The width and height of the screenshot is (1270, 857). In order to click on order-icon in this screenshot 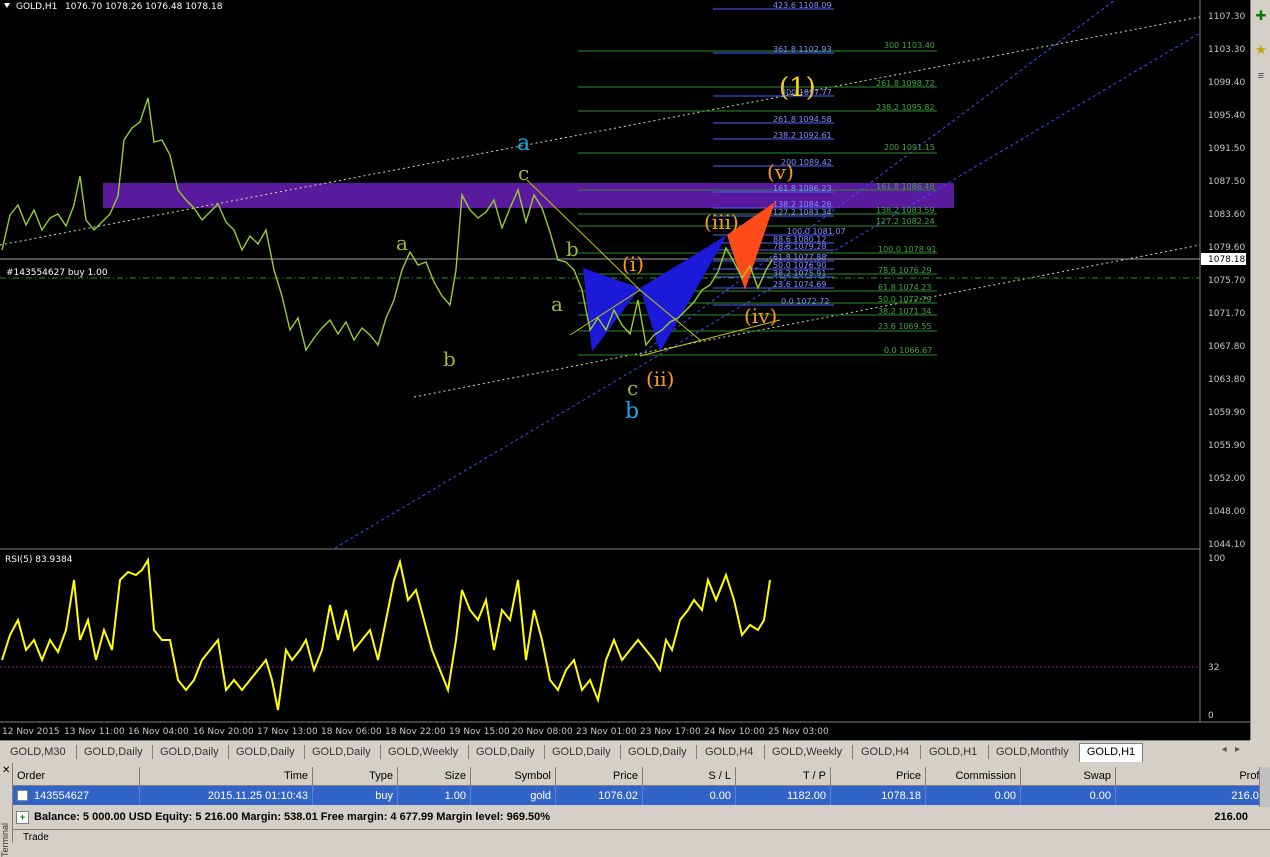, I will do `click(22, 796)`.